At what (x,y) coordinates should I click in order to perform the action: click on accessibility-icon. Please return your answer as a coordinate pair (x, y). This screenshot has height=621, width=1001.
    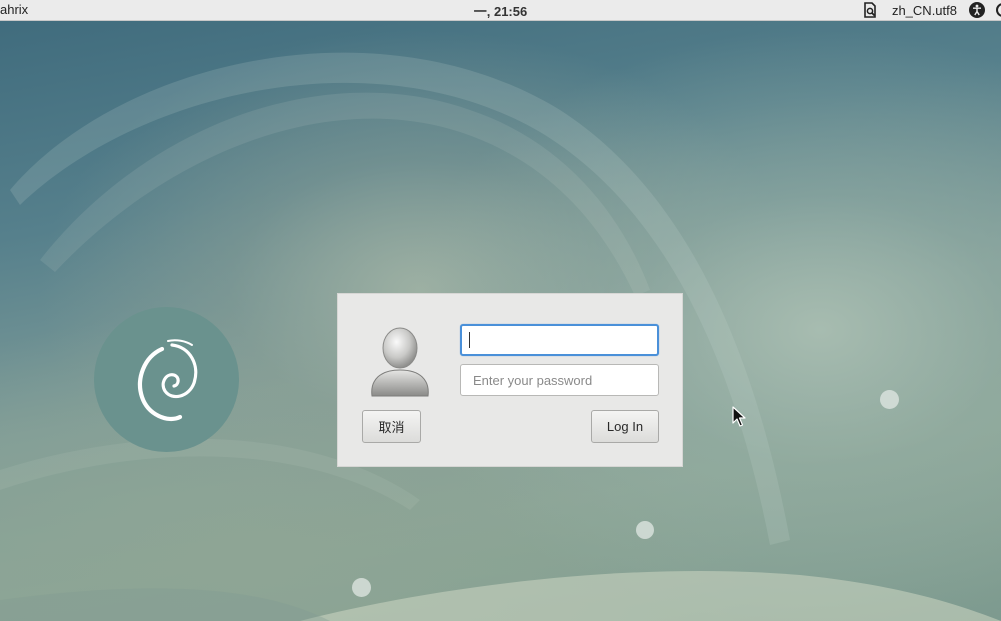
    Looking at the image, I should click on (977, 10).